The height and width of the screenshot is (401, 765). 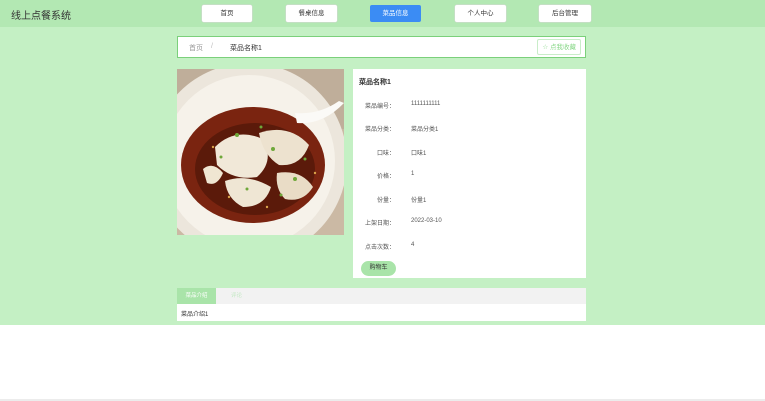 I want to click on top-navigation-bar: 线上点餐系统 首页 餐桌信息 菜品信息 个人中心 后台管理, so click(x=382, y=13).